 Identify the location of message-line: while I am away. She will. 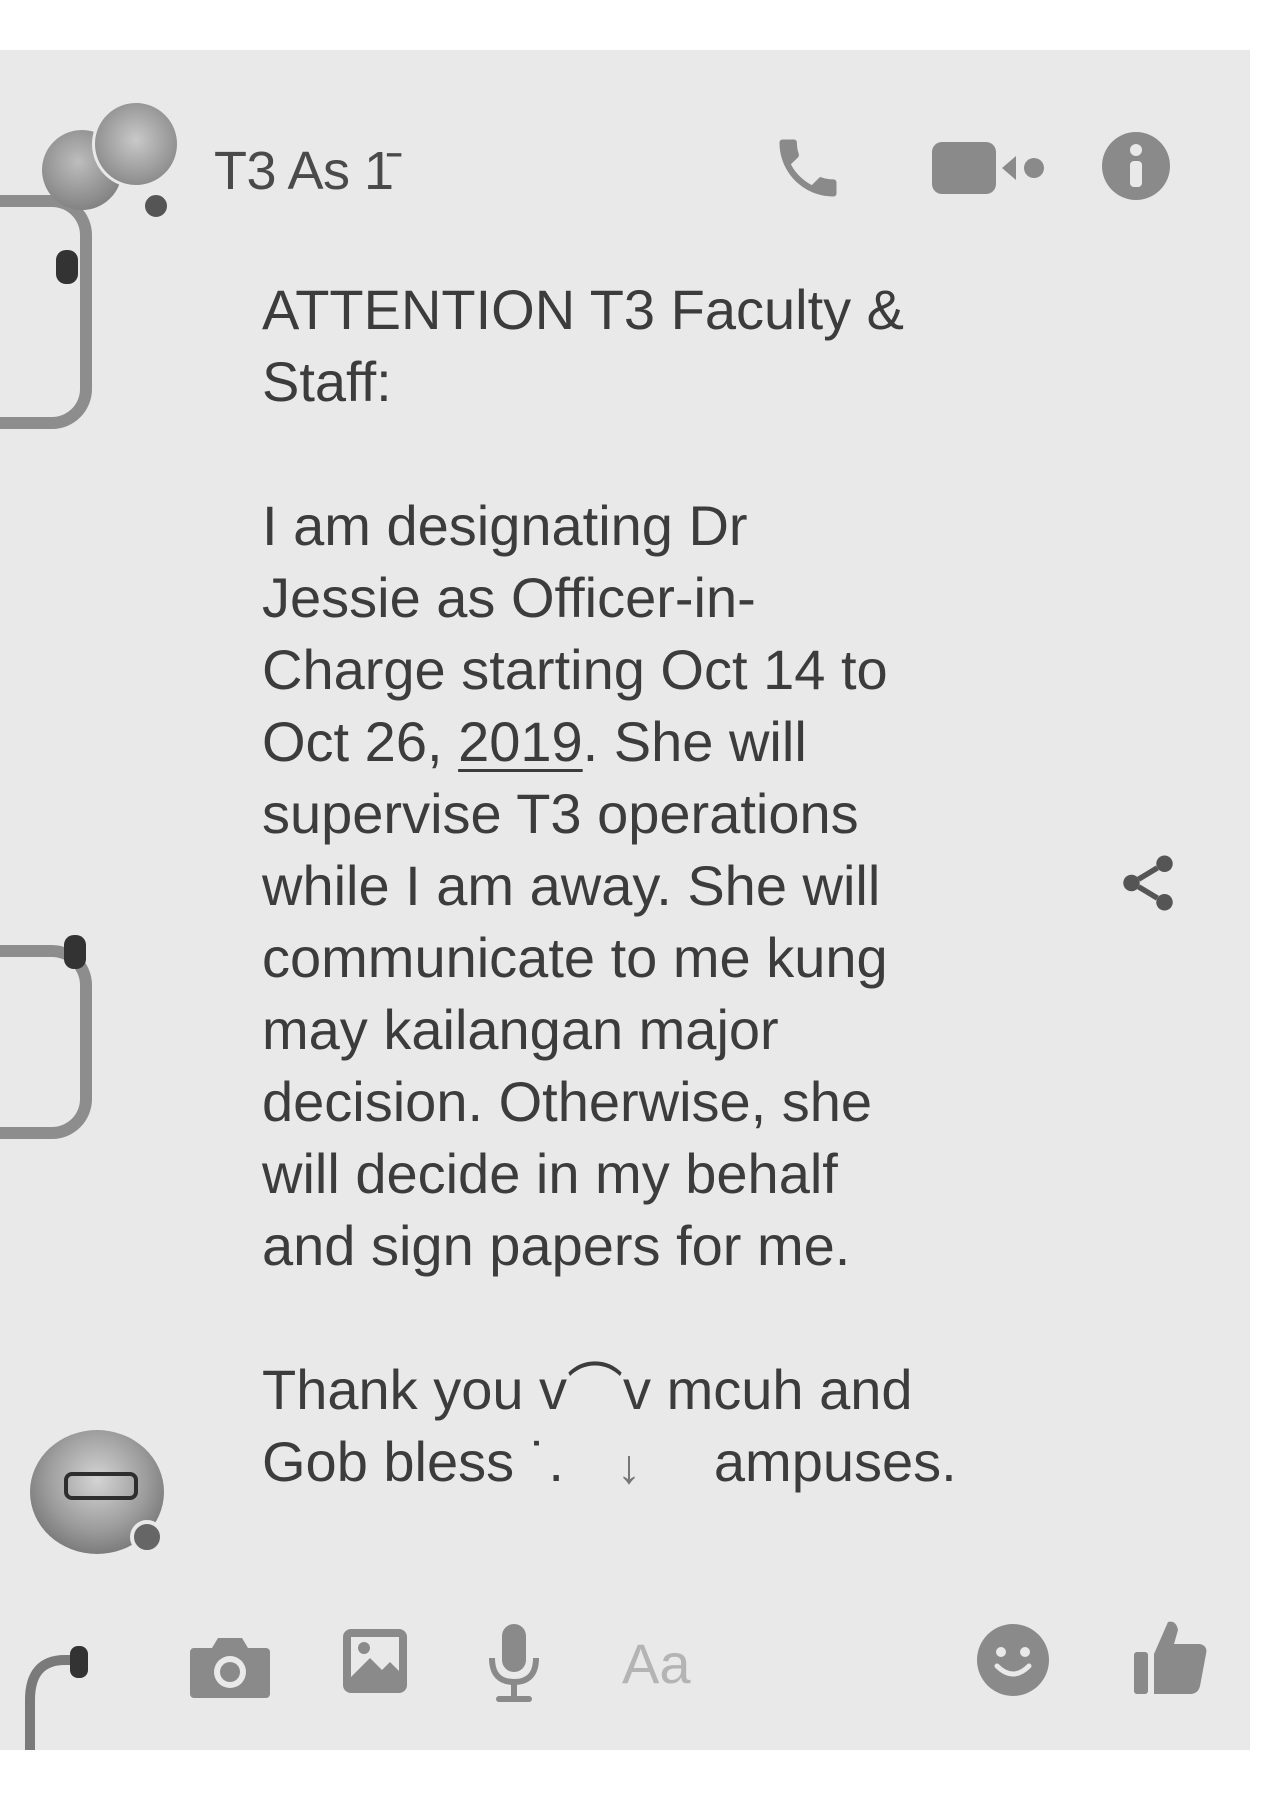
(571, 885).